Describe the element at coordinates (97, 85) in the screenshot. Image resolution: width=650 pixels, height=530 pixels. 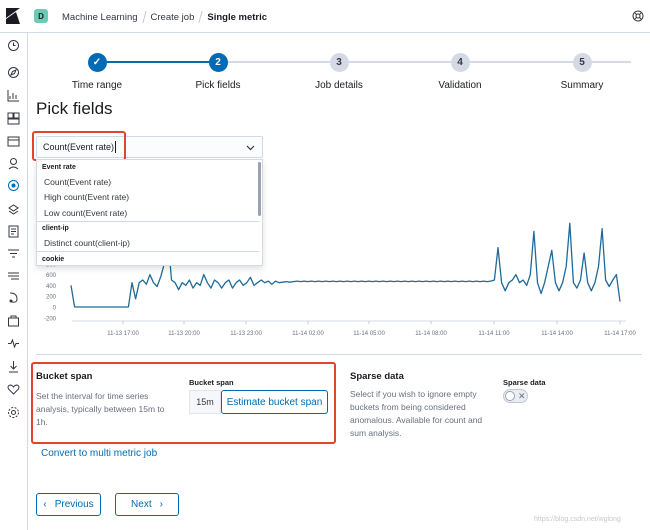
I see `step-label: Time range` at that location.